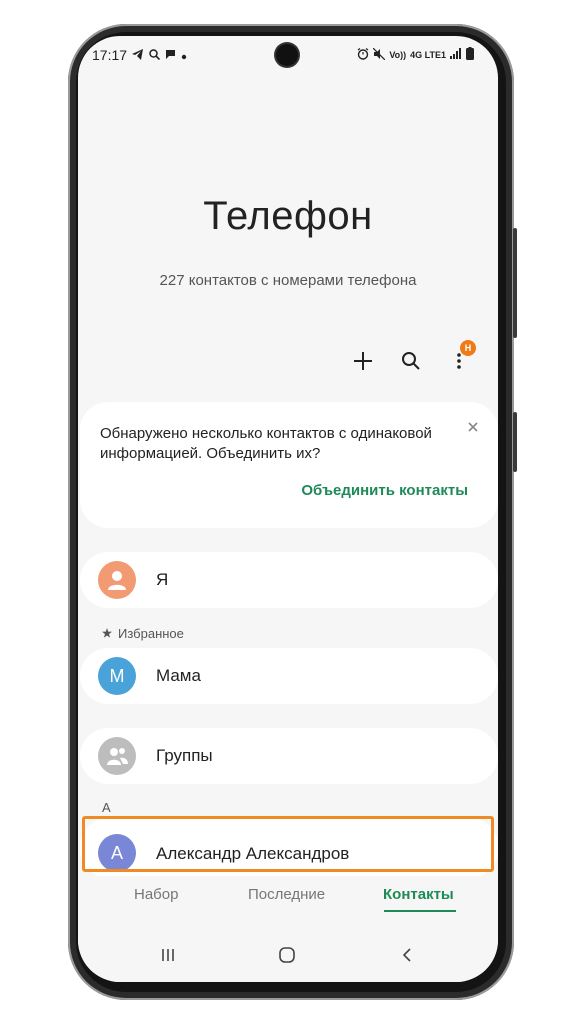 This screenshot has width=582, height=1024. What do you see at coordinates (379, 54) in the screenshot?
I see `mute-icon` at bounding box center [379, 54].